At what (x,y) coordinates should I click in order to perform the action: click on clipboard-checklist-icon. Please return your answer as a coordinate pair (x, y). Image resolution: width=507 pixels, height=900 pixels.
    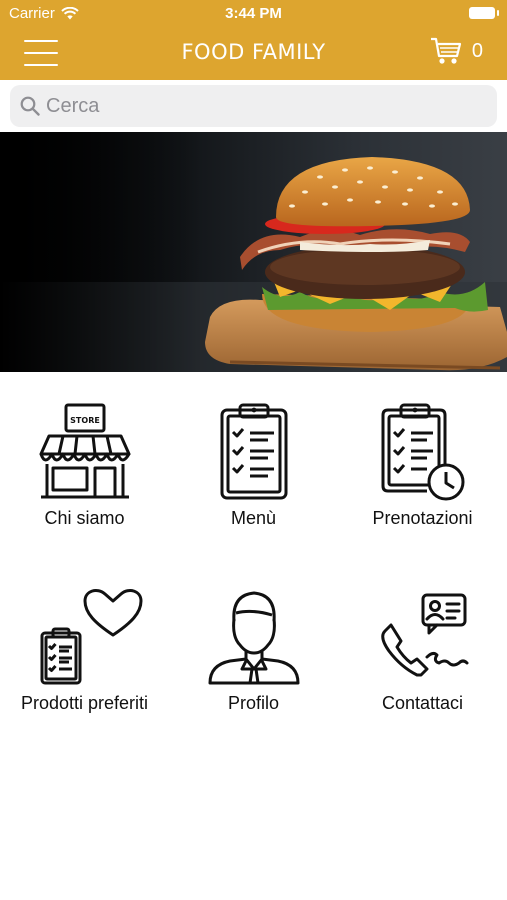
    Looking at the image, I should click on (253, 451).